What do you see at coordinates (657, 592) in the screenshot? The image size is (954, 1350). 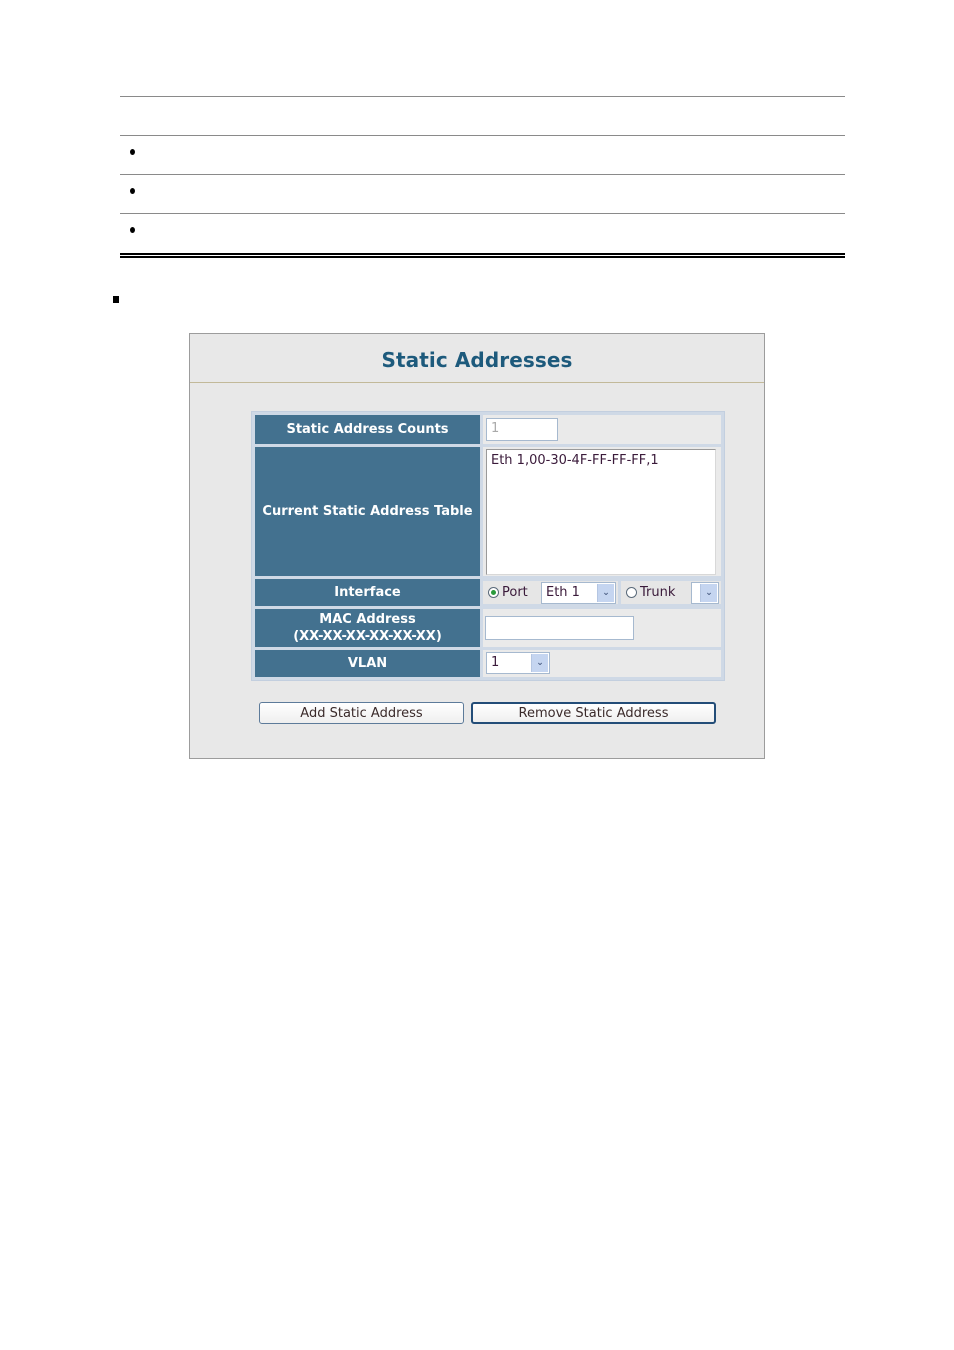 I see `trunk-radio-label: Trunk` at bounding box center [657, 592].